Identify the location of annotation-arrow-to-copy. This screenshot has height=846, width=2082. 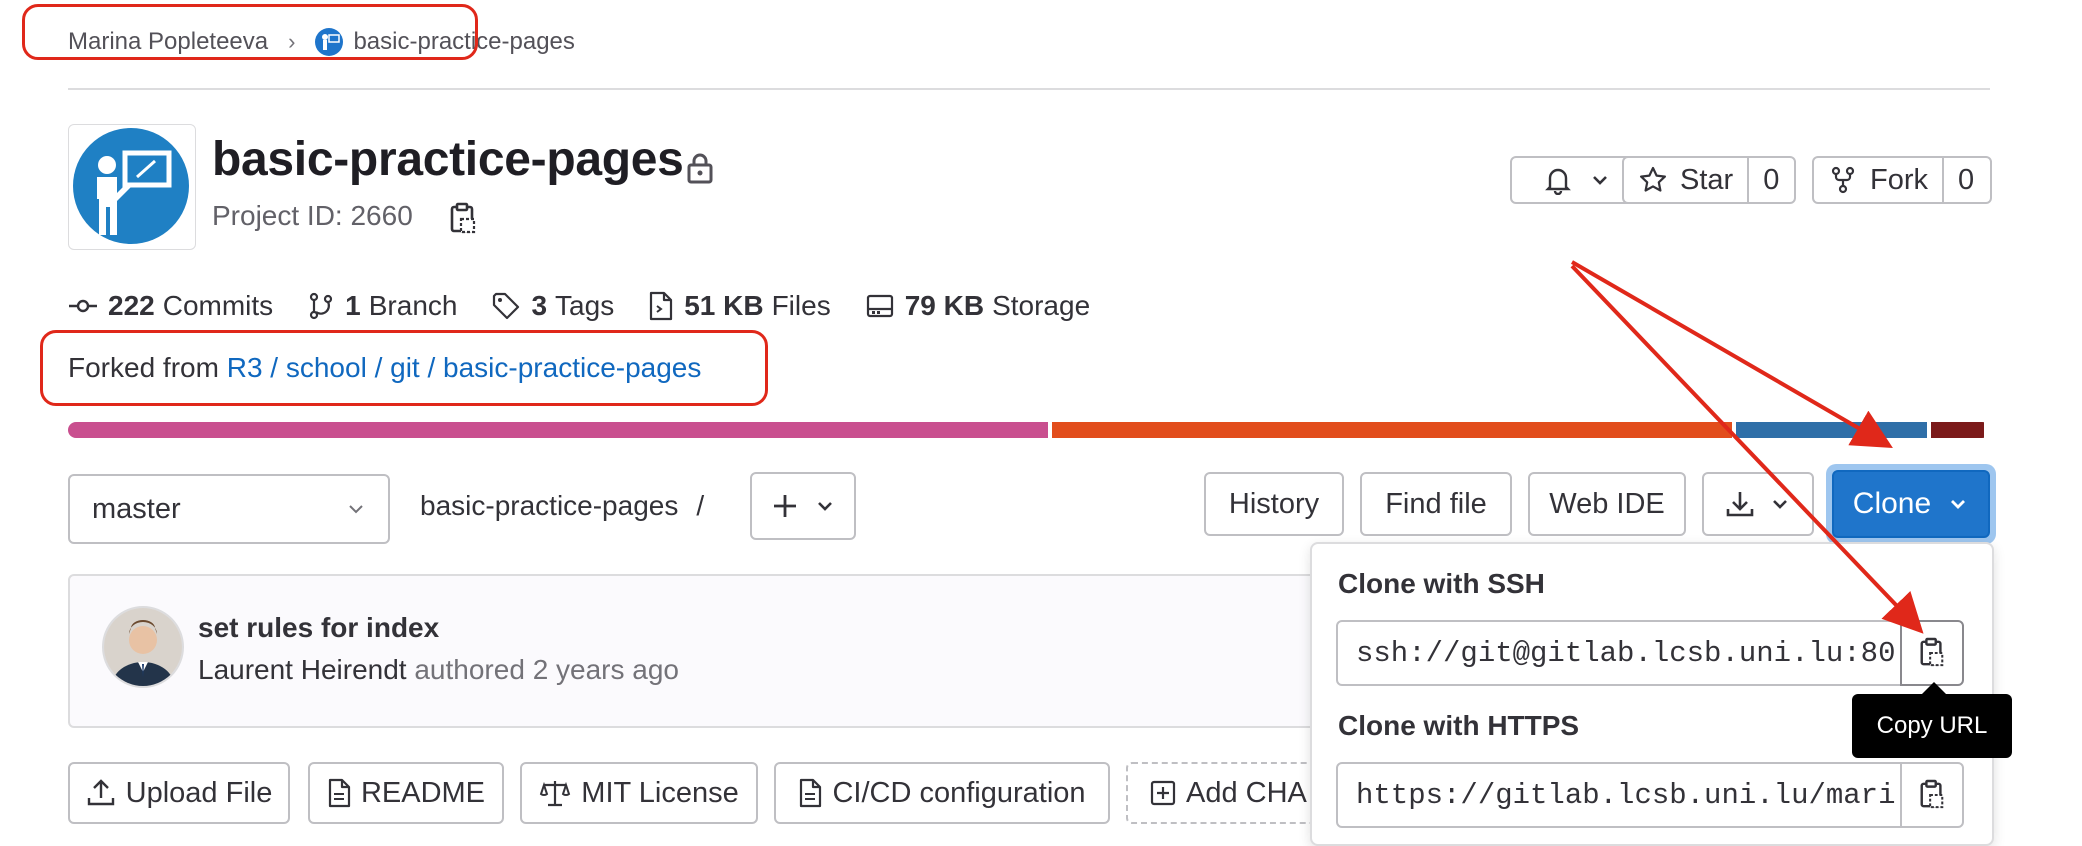
(1747, 449).